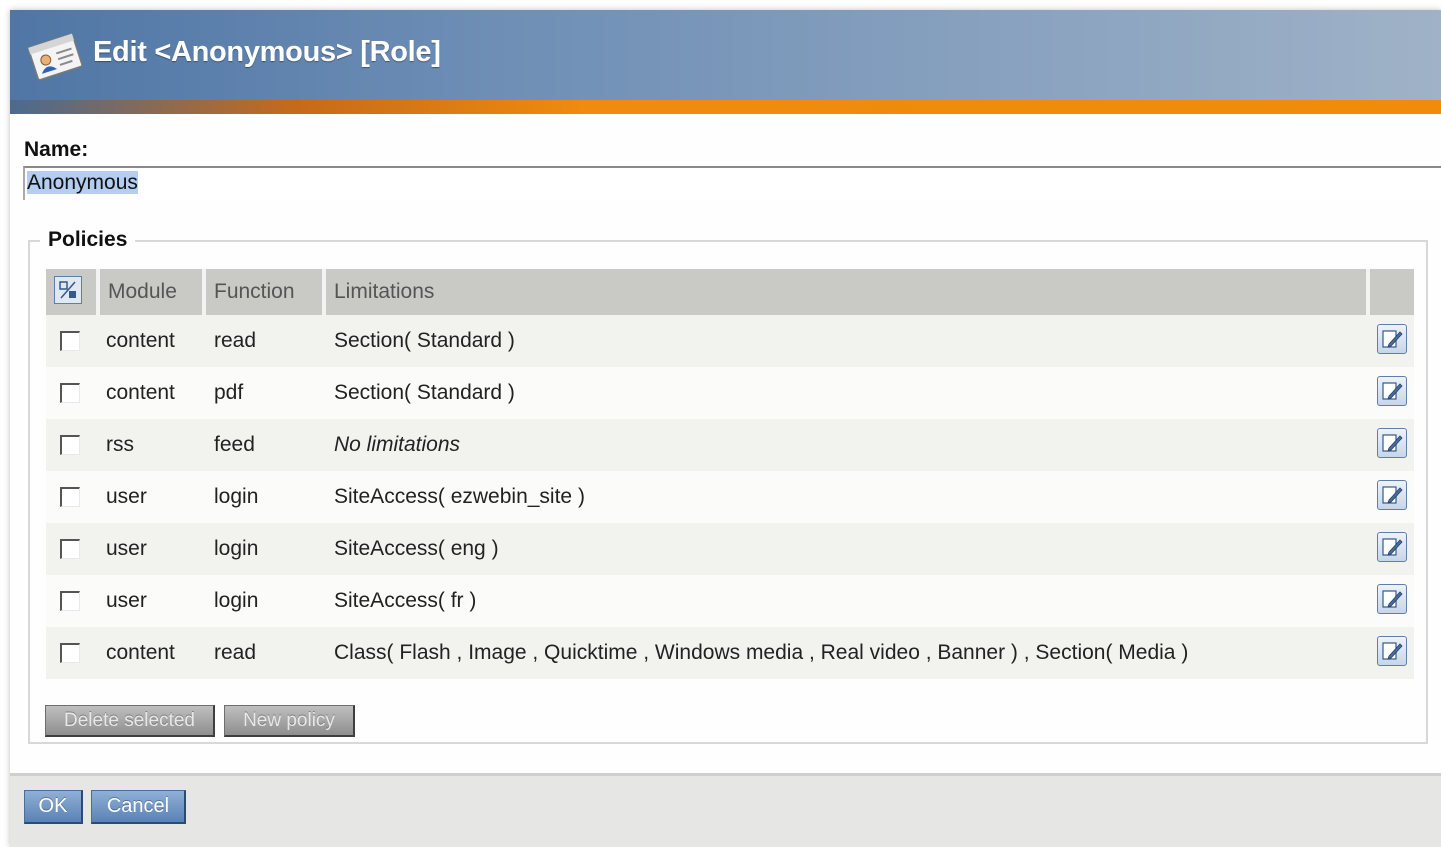 Image resolution: width=1441 pixels, height=847 pixels. What do you see at coordinates (266, 292) in the screenshot?
I see `column-header-function: Function` at bounding box center [266, 292].